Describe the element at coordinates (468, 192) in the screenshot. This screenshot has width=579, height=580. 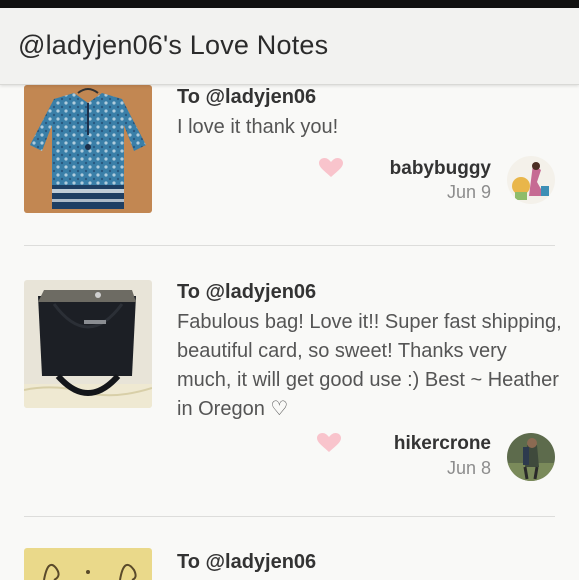
I see `note-date: Jun 9` at that location.